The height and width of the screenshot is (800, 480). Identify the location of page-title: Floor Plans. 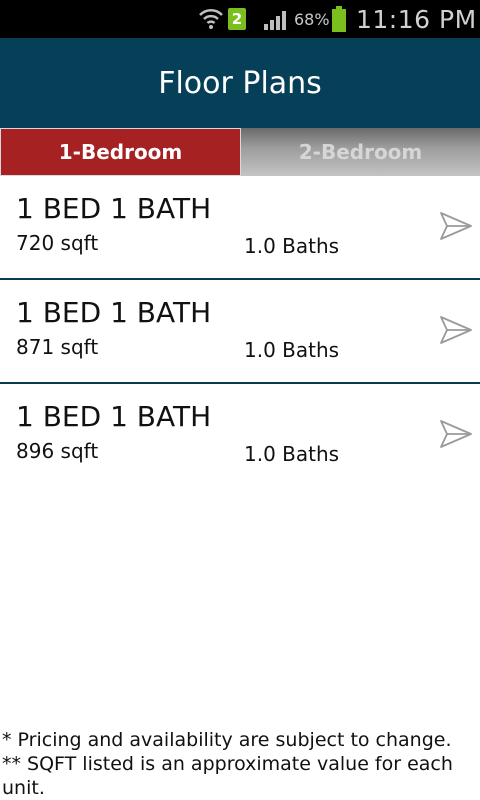
(240, 83).